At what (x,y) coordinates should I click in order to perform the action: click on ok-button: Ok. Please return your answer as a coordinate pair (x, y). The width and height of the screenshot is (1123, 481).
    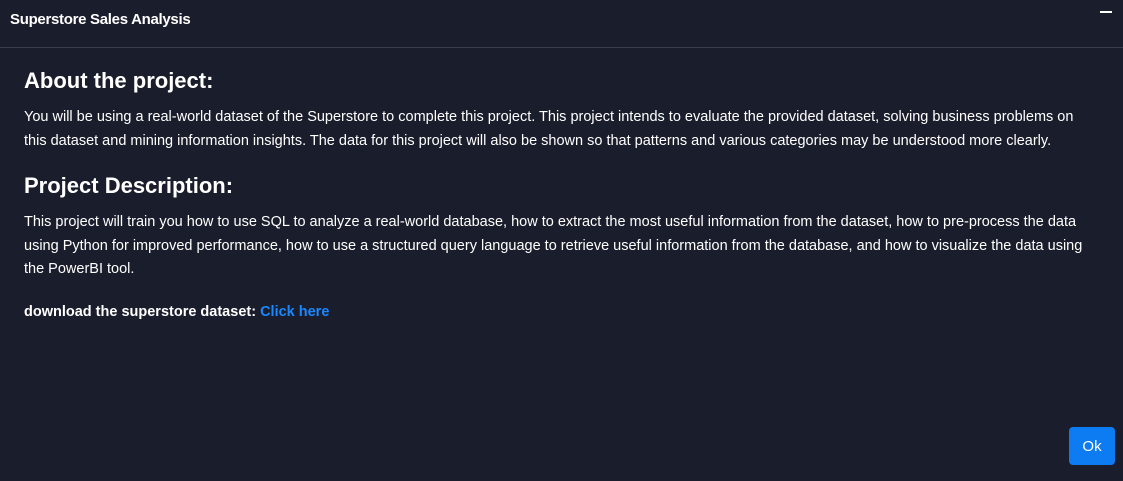
    Looking at the image, I should click on (1092, 446).